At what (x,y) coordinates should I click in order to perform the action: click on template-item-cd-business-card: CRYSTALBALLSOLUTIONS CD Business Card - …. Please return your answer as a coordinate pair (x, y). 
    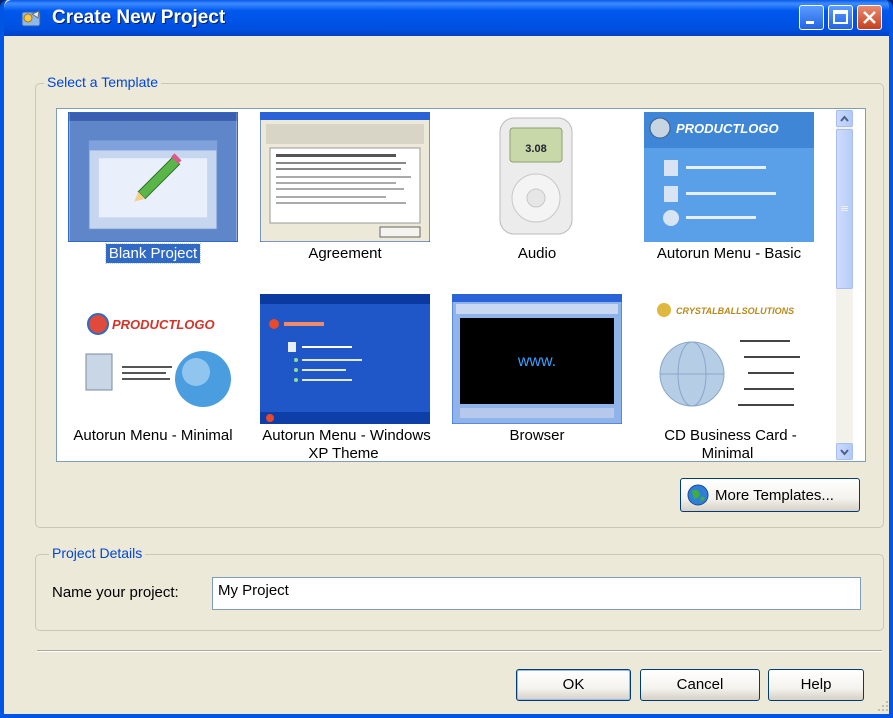
    Looking at the image, I should click on (729, 376).